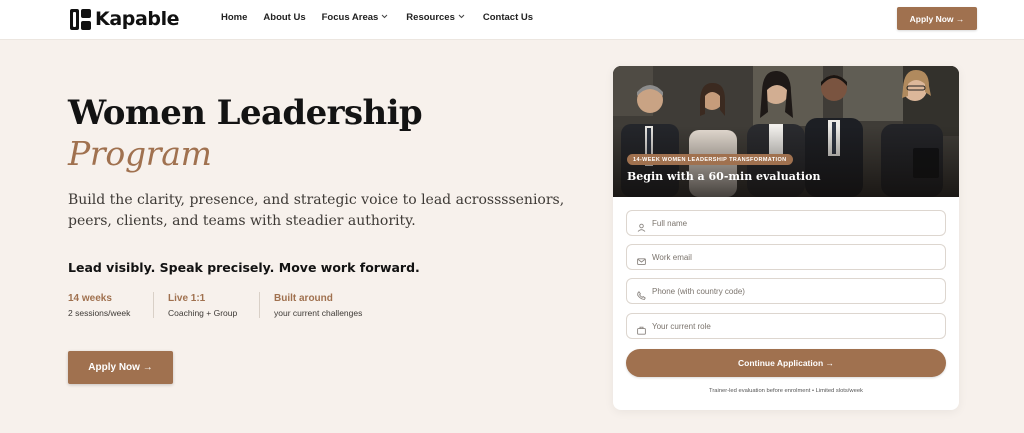  Describe the element at coordinates (792, 326) in the screenshot. I see `current-role-input` at that location.